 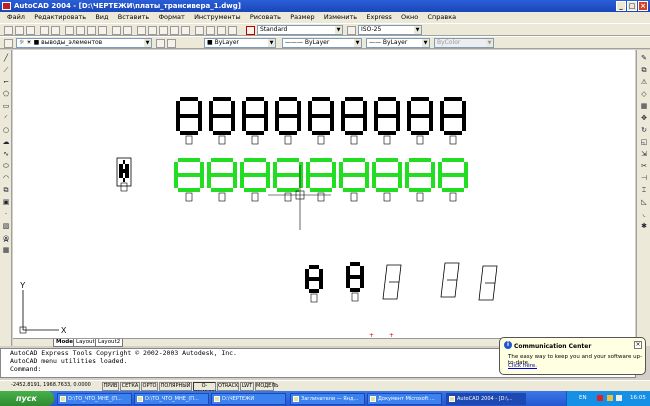 What do you see at coordinates (409, 17) in the screenshot?
I see `menu-window: Окно` at bounding box center [409, 17].